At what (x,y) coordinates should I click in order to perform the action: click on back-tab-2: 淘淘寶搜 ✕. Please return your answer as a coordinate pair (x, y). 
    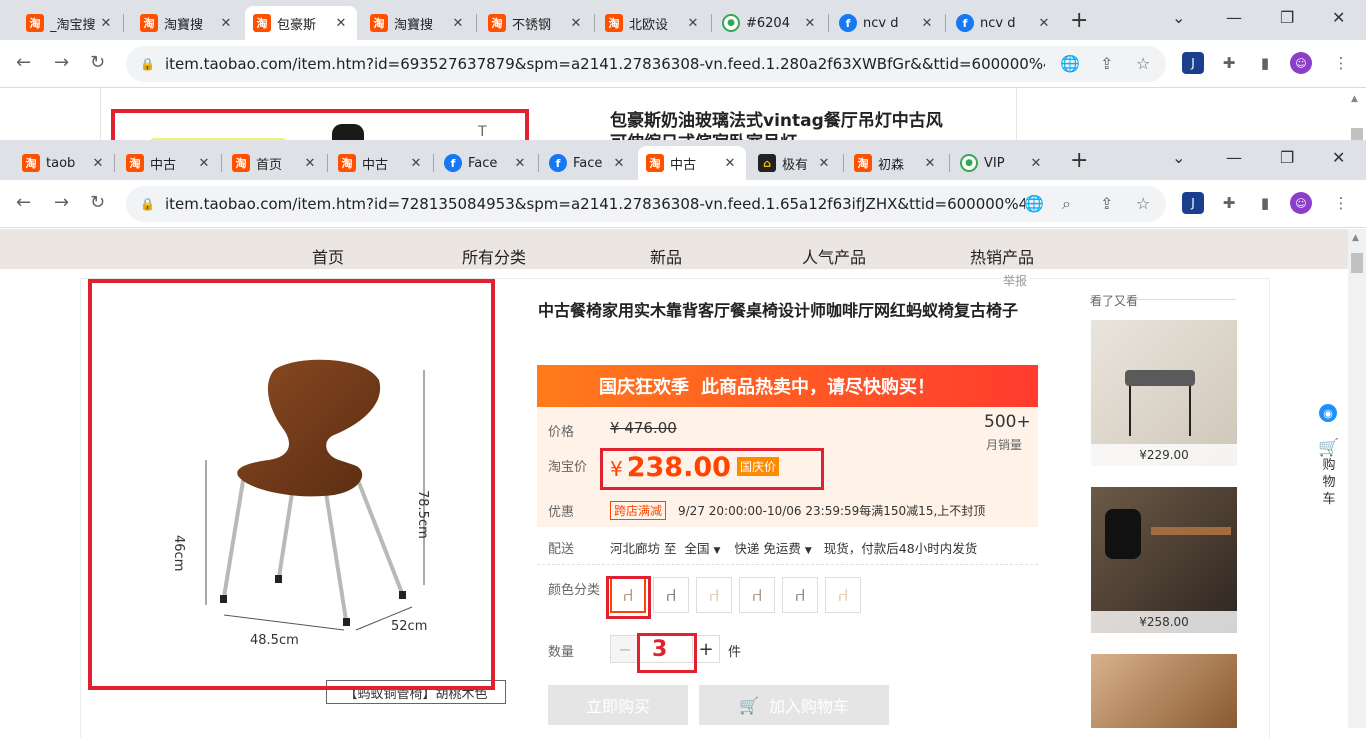
    Looking at the image, I should click on (187, 23).